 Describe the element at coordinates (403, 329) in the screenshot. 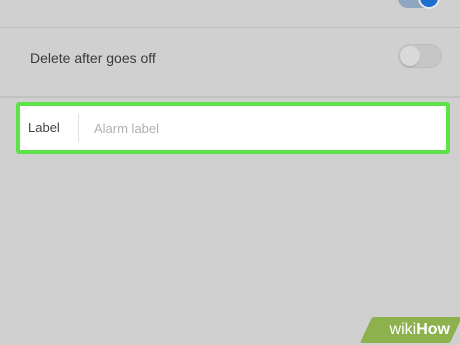

I see `watermark-wiki: wiki` at that location.